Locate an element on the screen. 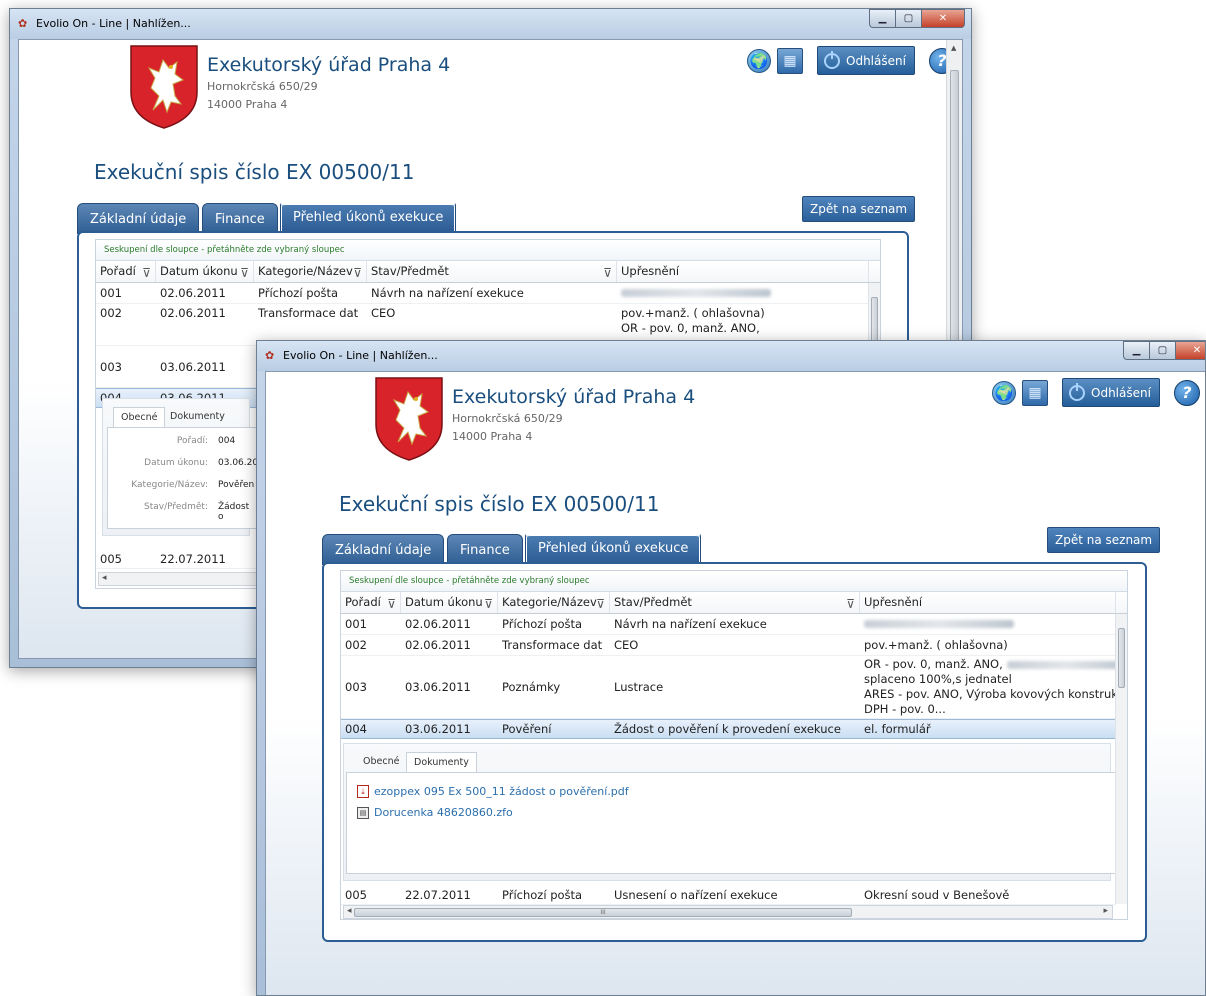 The width and height of the screenshot is (1206, 996). grid-horizontal-scrollbar: ◂ III ▸ is located at coordinates (728, 912).